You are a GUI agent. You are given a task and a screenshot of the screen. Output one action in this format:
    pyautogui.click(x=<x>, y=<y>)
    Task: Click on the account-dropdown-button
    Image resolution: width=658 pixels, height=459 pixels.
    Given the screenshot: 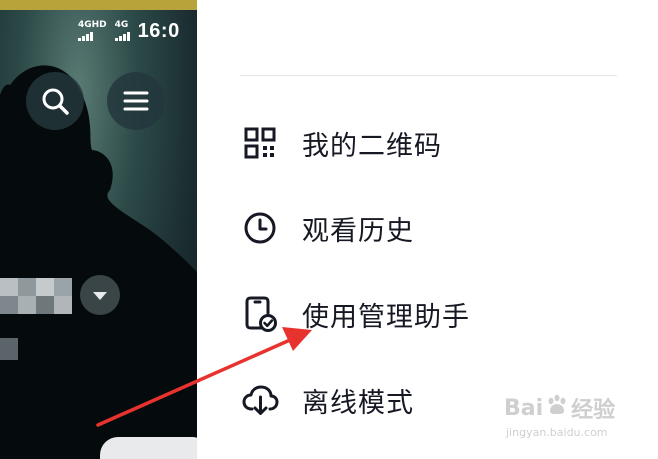 What is the action you would take?
    pyautogui.click(x=100, y=295)
    